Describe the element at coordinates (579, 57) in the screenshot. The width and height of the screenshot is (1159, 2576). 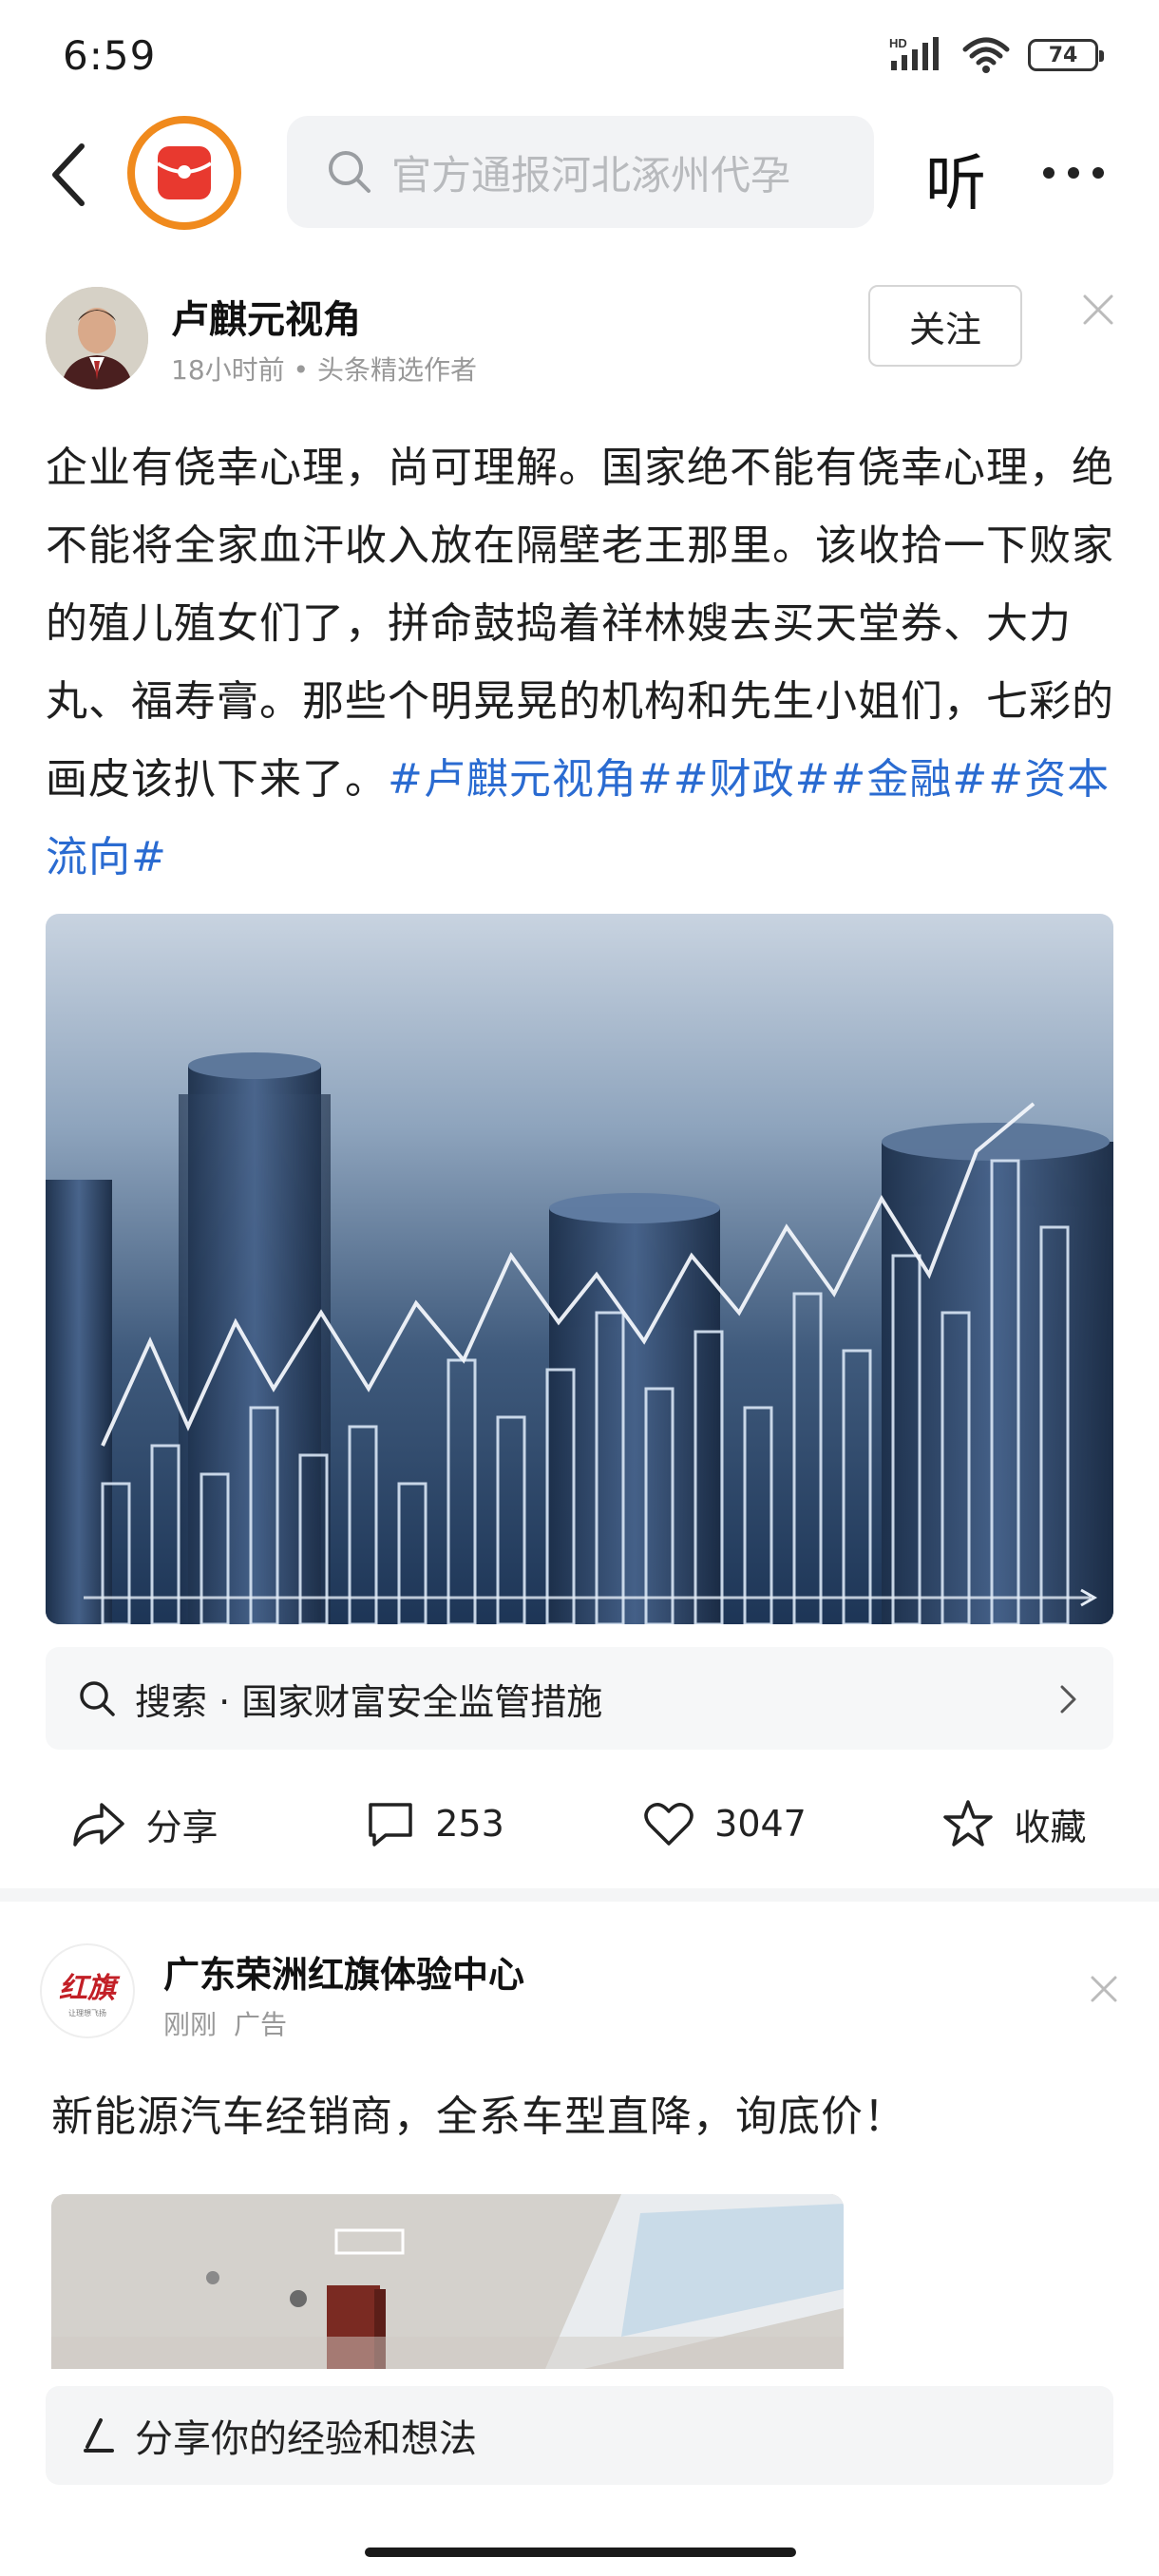
I see `status-bar: 6:59 HD 74` at that location.